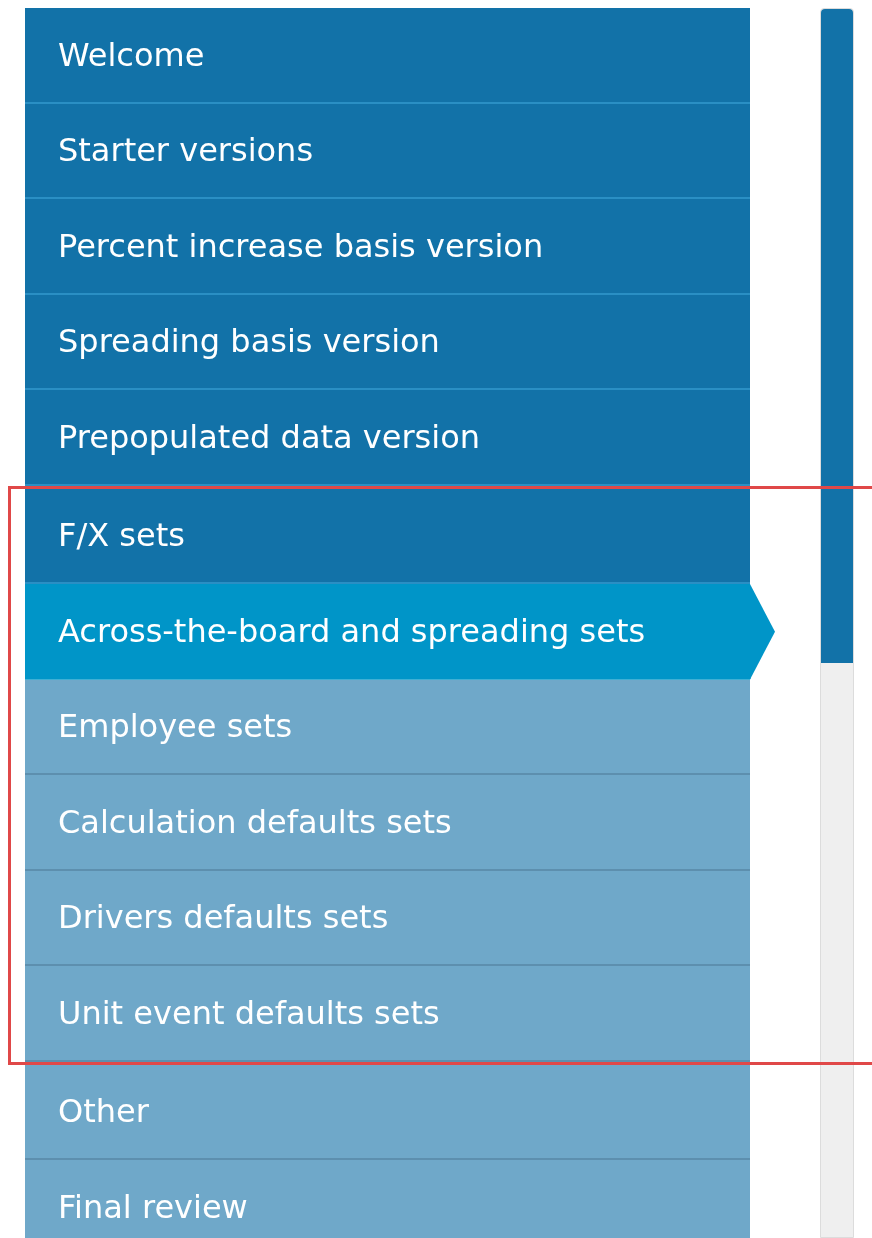 This screenshot has height=1238, width=872. What do you see at coordinates (387, 727) in the screenshot?
I see `wizard-step: Employee sets` at bounding box center [387, 727].